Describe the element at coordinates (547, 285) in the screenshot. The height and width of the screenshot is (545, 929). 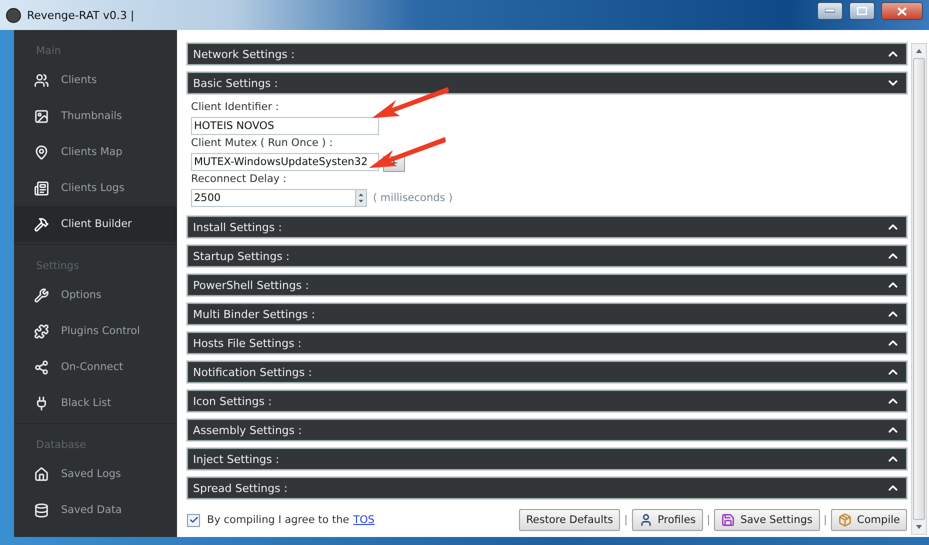
I see `section-header: PowerShell Settings :` at that location.